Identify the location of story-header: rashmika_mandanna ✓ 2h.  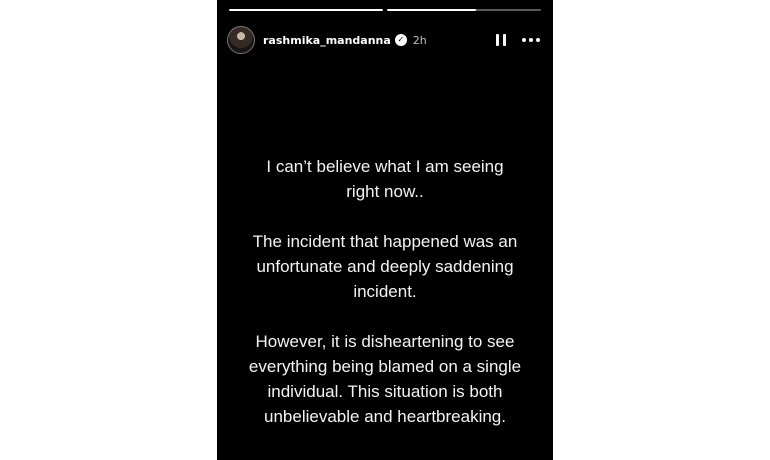
(385, 40).